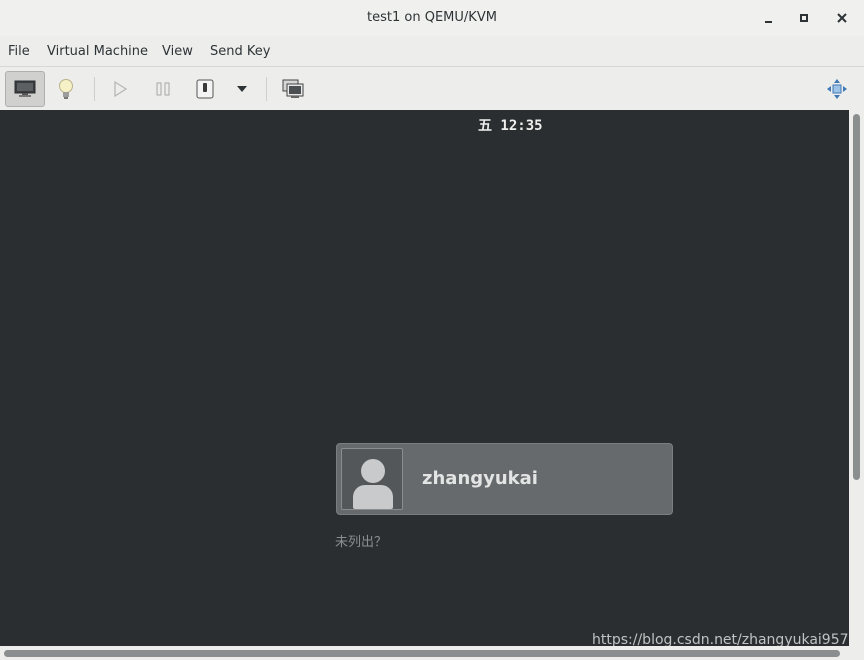  Describe the element at coordinates (510, 125) in the screenshot. I see `guest-clock: 五 12:35` at that location.